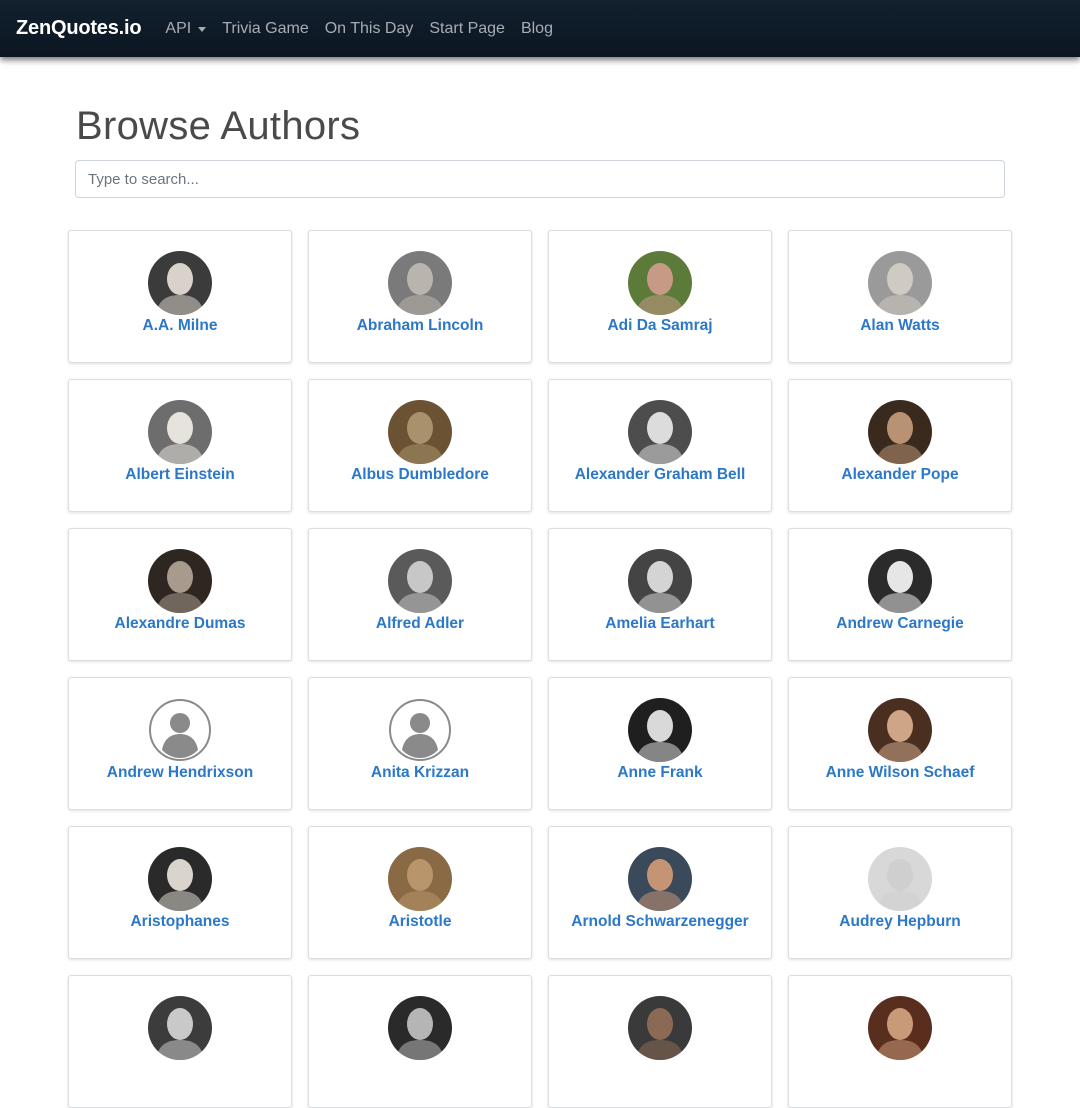 Image resolution: width=1080 pixels, height=1108 pixels. Describe the element at coordinates (218, 126) in the screenshot. I see `page-title: Browse Authors` at that location.